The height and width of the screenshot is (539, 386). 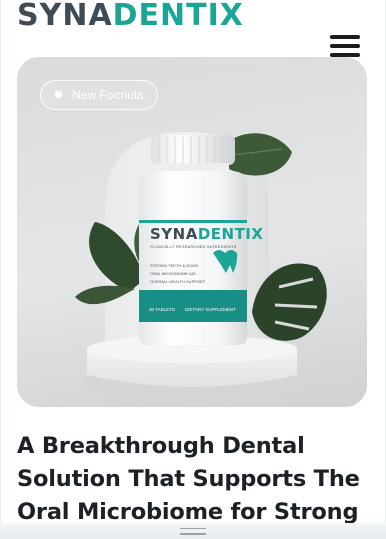 I want to click on bottle-count: 30 TABLETS, so click(x=162, y=309).